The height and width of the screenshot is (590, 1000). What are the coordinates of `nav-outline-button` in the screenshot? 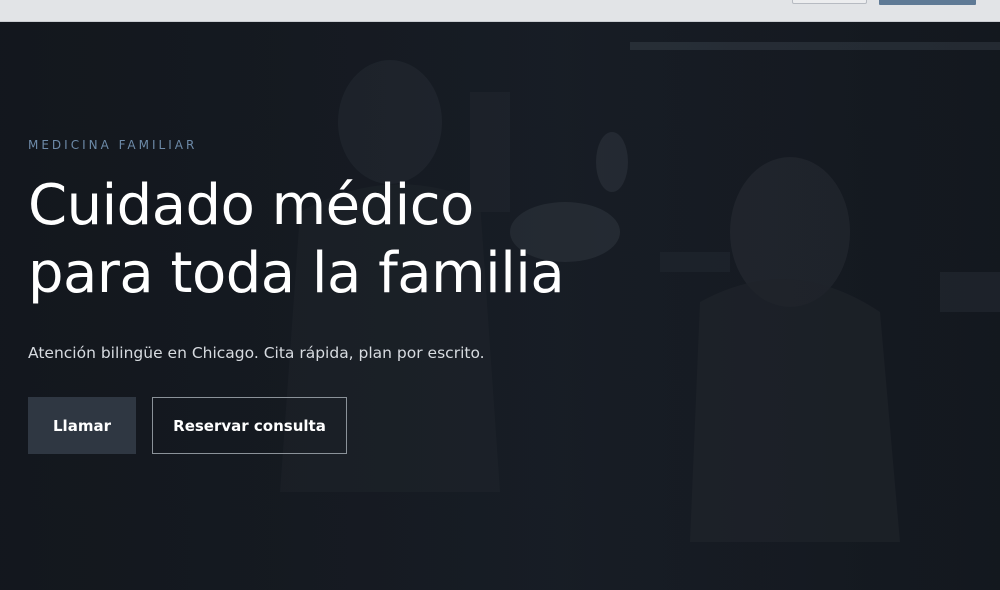 It's located at (829, 2).